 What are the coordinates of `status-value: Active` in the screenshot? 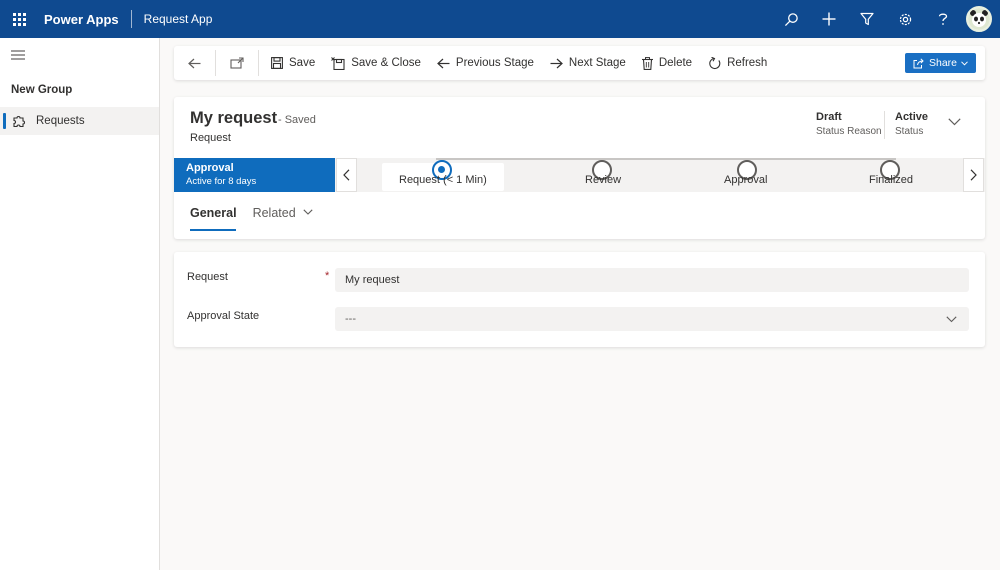 It's located at (912, 117).